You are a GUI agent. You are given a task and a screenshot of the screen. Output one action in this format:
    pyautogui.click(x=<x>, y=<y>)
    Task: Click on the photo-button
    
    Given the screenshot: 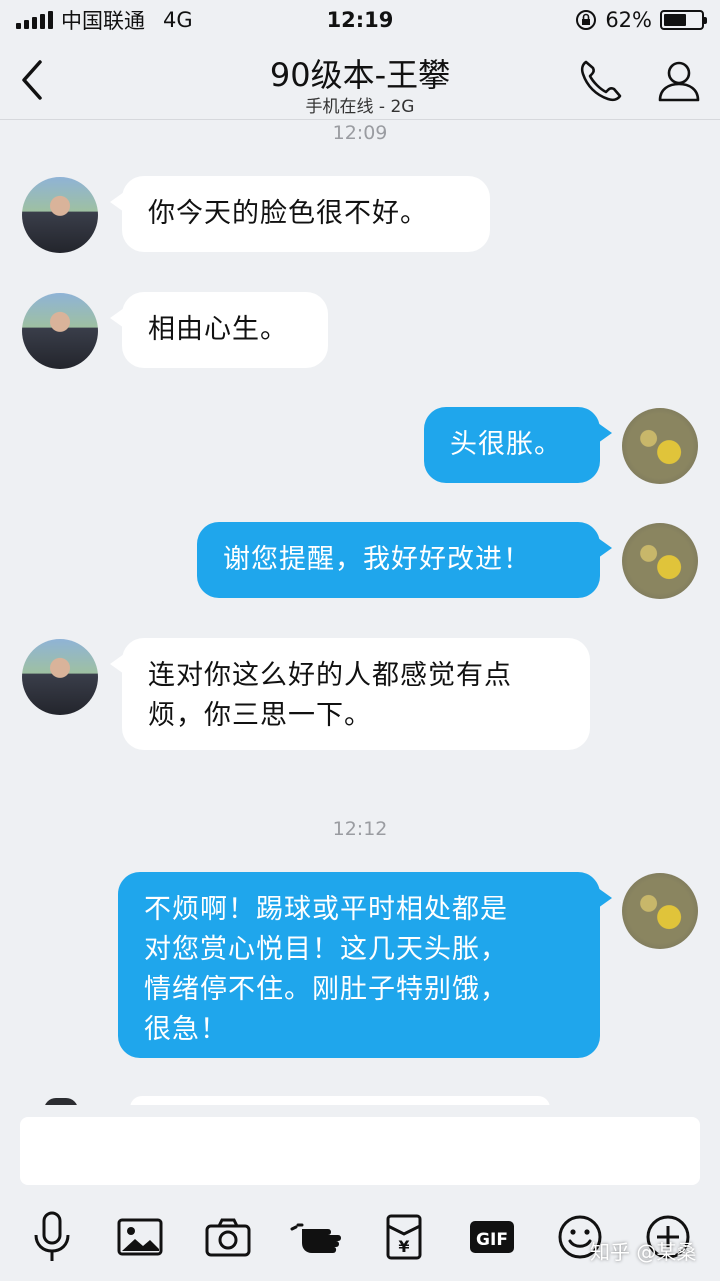 What is the action you would take?
    pyautogui.click(x=140, y=1237)
    